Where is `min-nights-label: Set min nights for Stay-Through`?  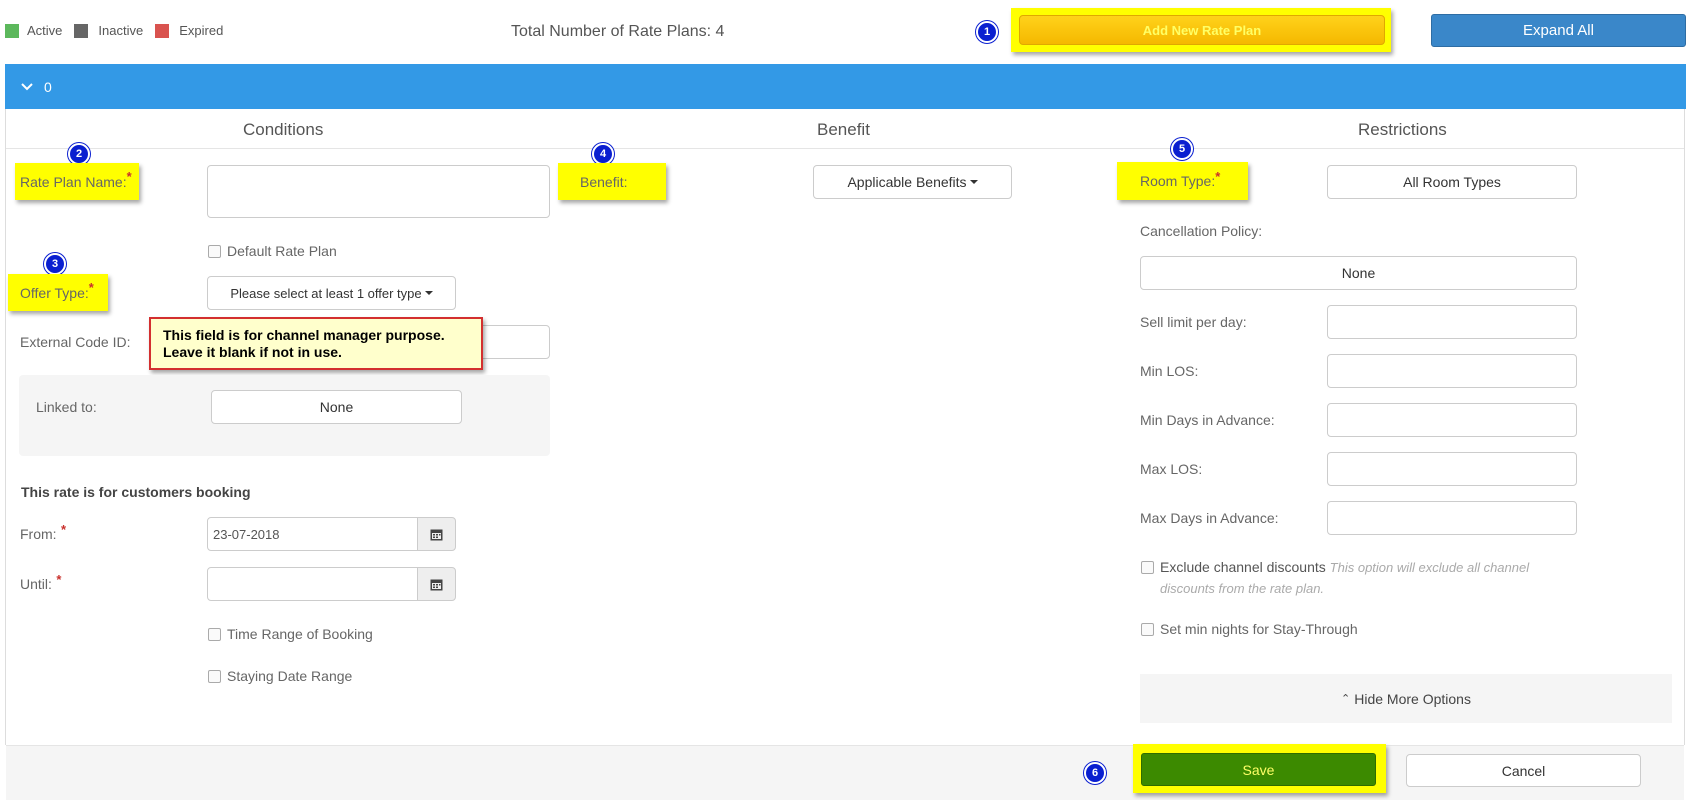 min-nights-label: Set min nights for Stay-Through is located at coordinates (1259, 629).